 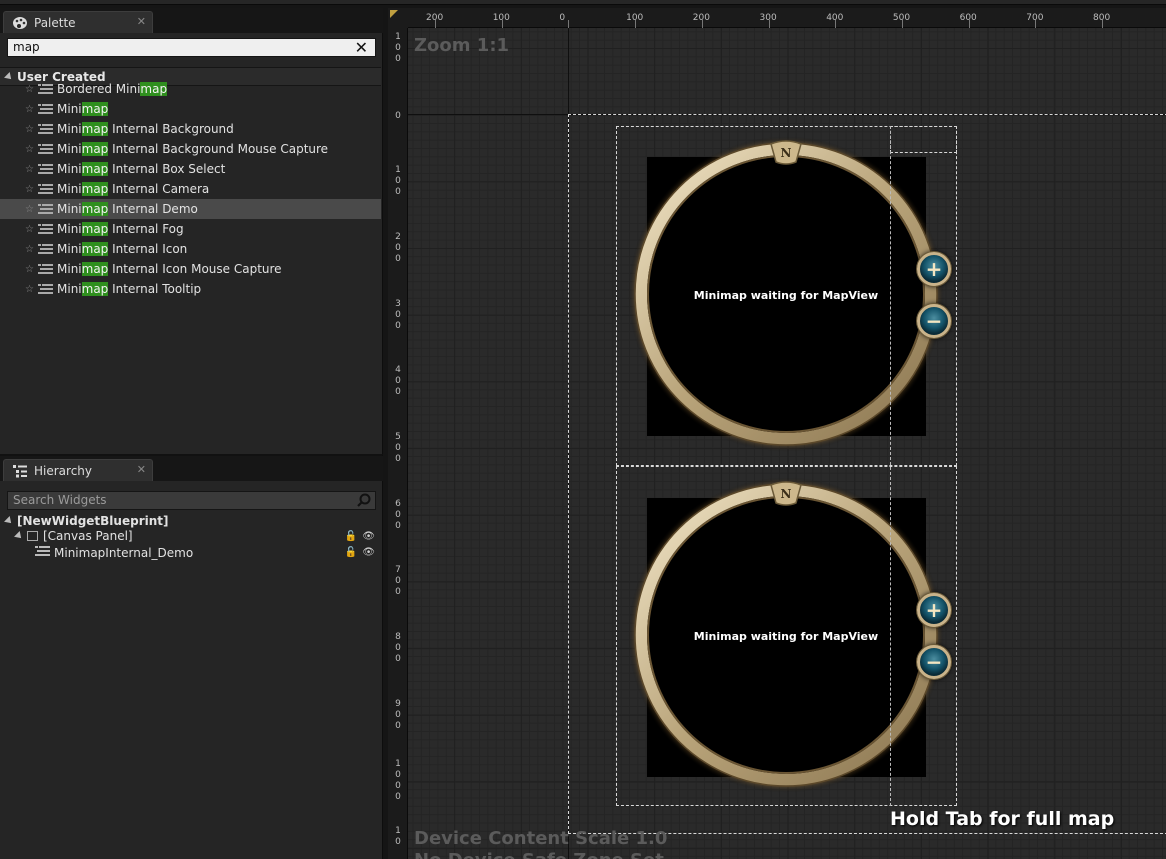 What do you see at coordinates (112, 89) in the screenshot?
I see `palette-item-label: Bordered Minimap` at bounding box center [112, 89].